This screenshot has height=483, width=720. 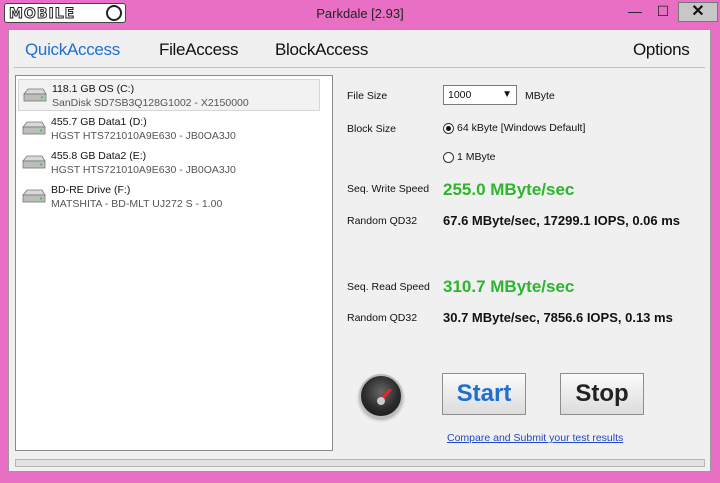 I want to click on gauge-hub, so click(x=381, y=401).